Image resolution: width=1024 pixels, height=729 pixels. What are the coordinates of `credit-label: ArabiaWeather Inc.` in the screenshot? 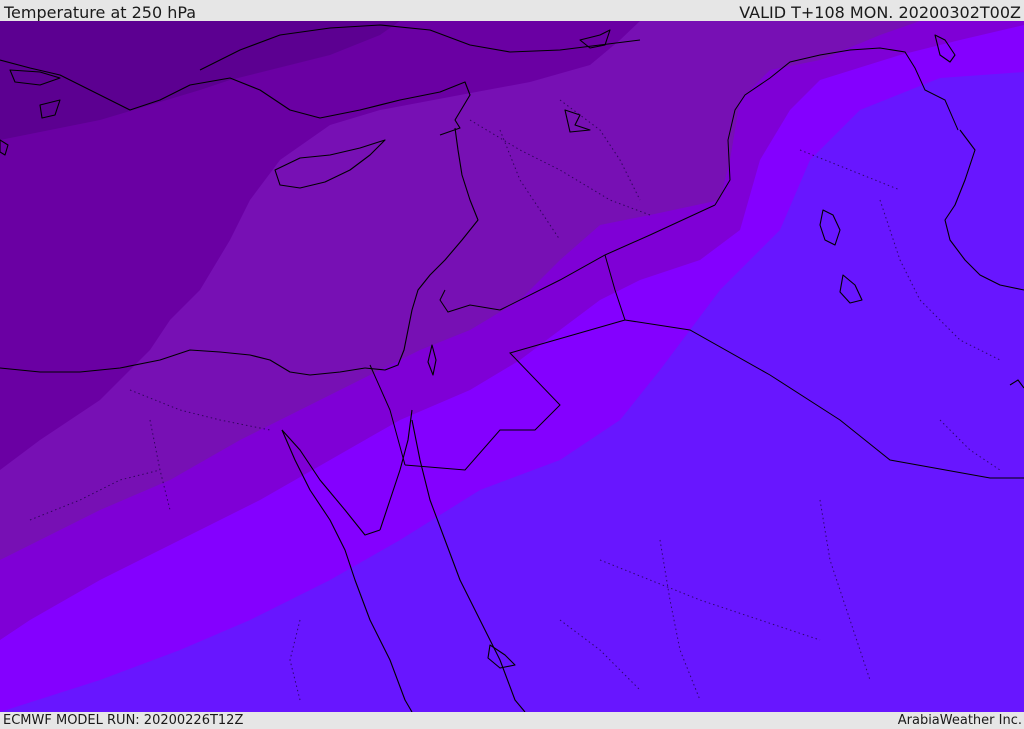 It's located at (959, 720).